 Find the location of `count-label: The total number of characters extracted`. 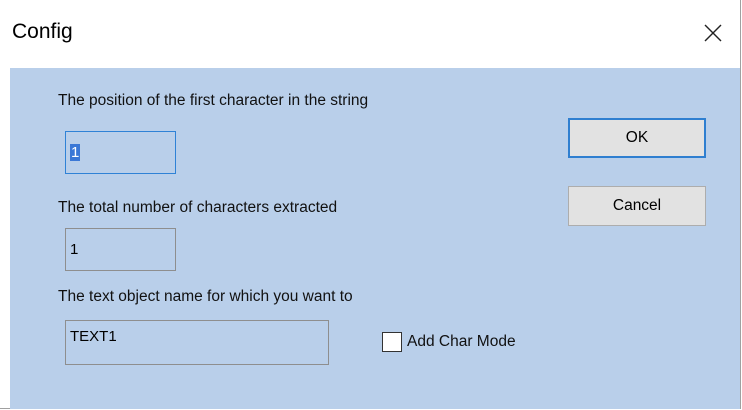

count-label: The total number of characters extracted is located at coordinates (198, 207).